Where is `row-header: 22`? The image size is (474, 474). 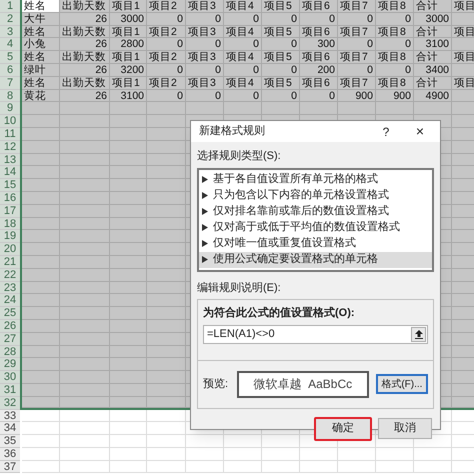 row-header: 22 is located at coordinates (10, 275).